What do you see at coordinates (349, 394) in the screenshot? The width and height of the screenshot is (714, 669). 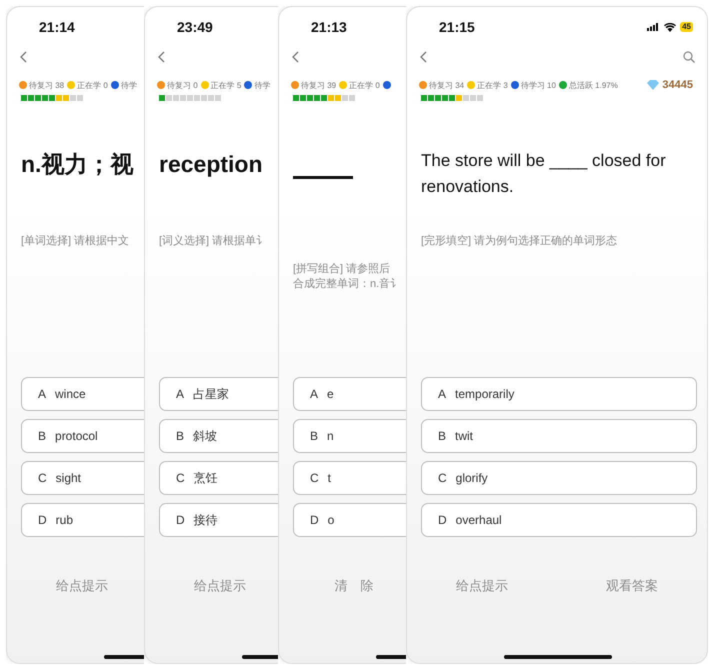 I see `answer-option: A e` at bounding box center [349, 394].